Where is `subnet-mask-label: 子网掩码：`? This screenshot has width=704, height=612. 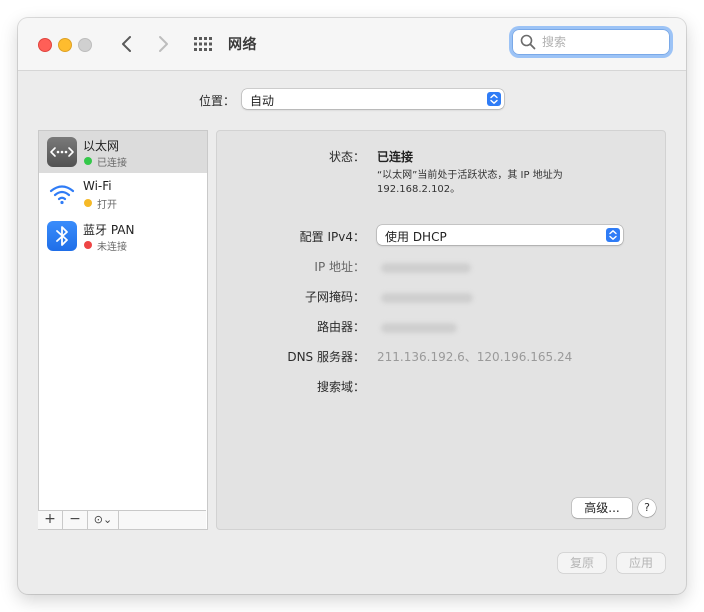 subnet-mask-label: 子网掩码： is located at coordinates (334, 297).